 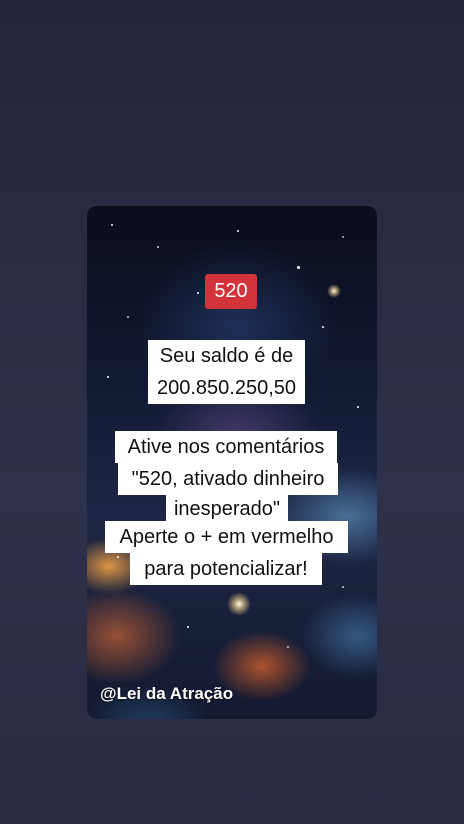 I want to click on caption-line: "520, ativado dinheiro, so click(x=228, y=479).